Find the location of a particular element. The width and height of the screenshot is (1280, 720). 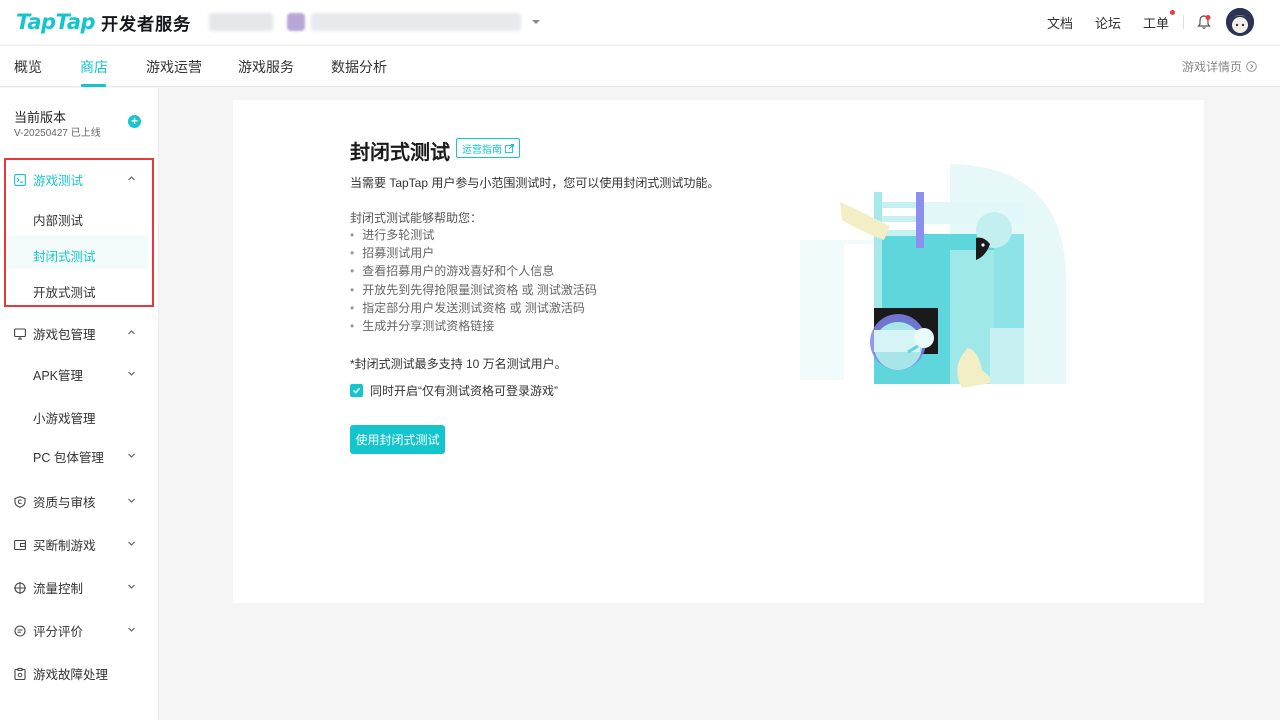

user-avatar is located at coordinates (1240, 22).